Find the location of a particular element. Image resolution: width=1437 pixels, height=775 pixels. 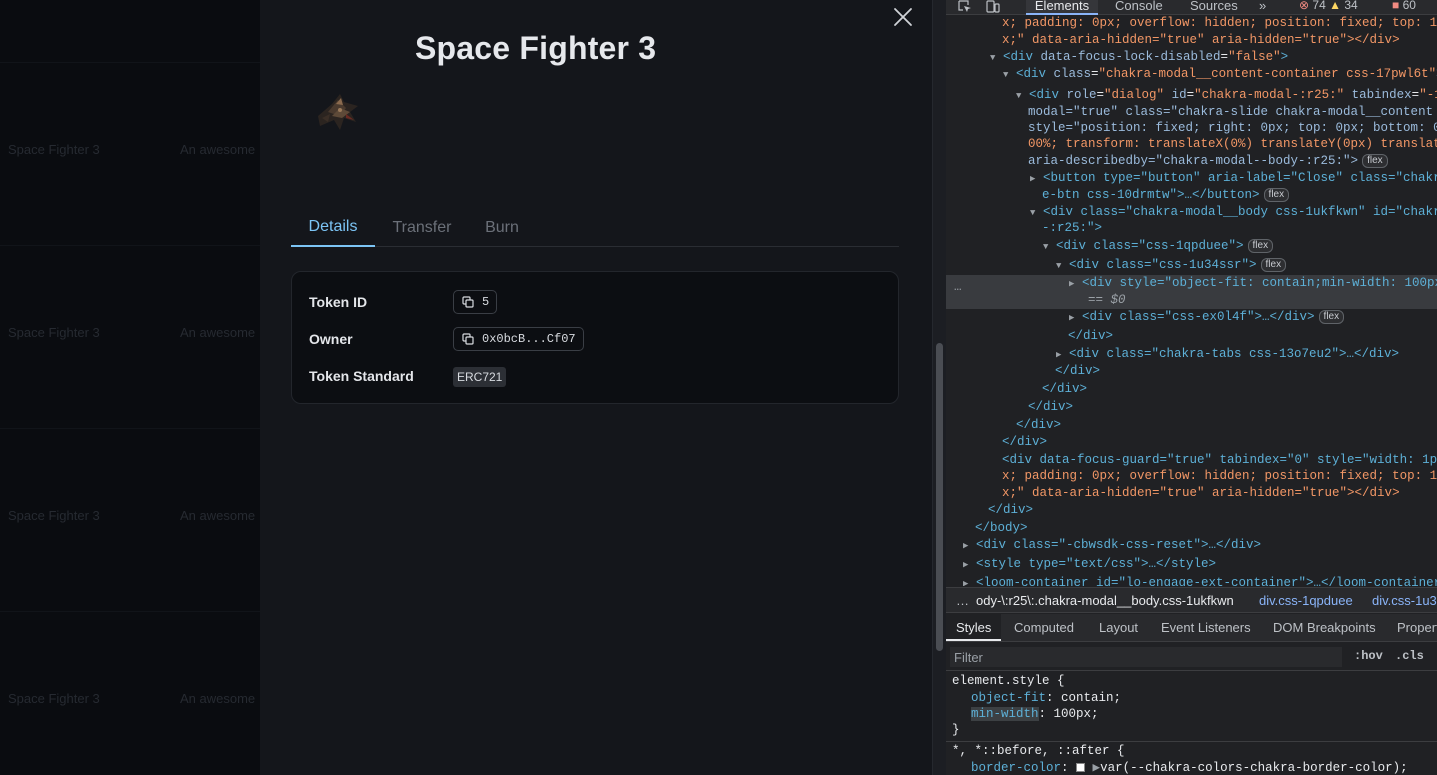

cls-toggle: .cls is located at coordinates (1409, 656).